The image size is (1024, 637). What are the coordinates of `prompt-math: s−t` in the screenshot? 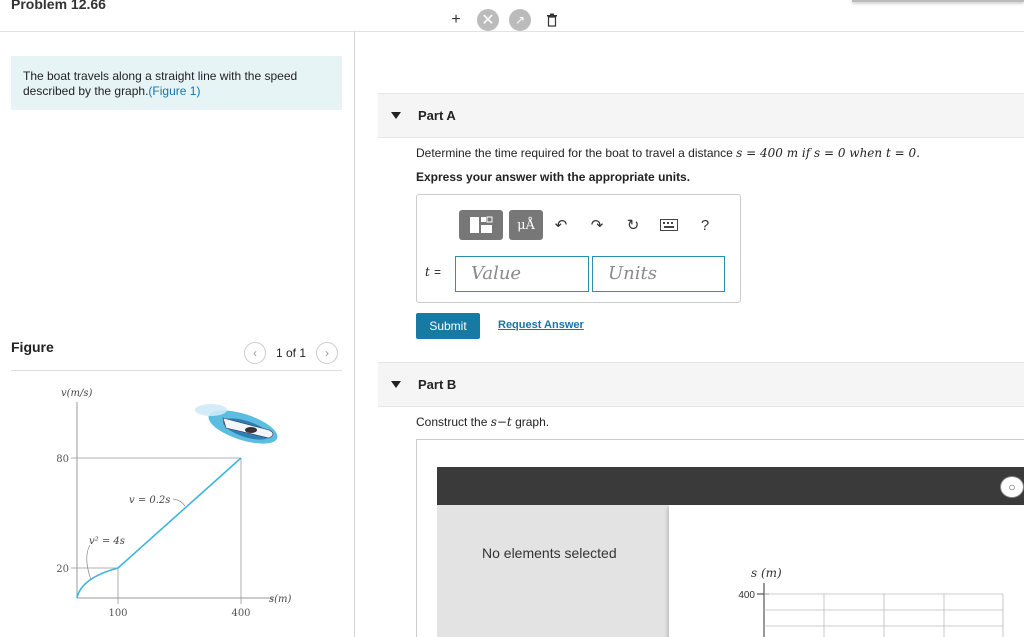 It's located at (501, 422).